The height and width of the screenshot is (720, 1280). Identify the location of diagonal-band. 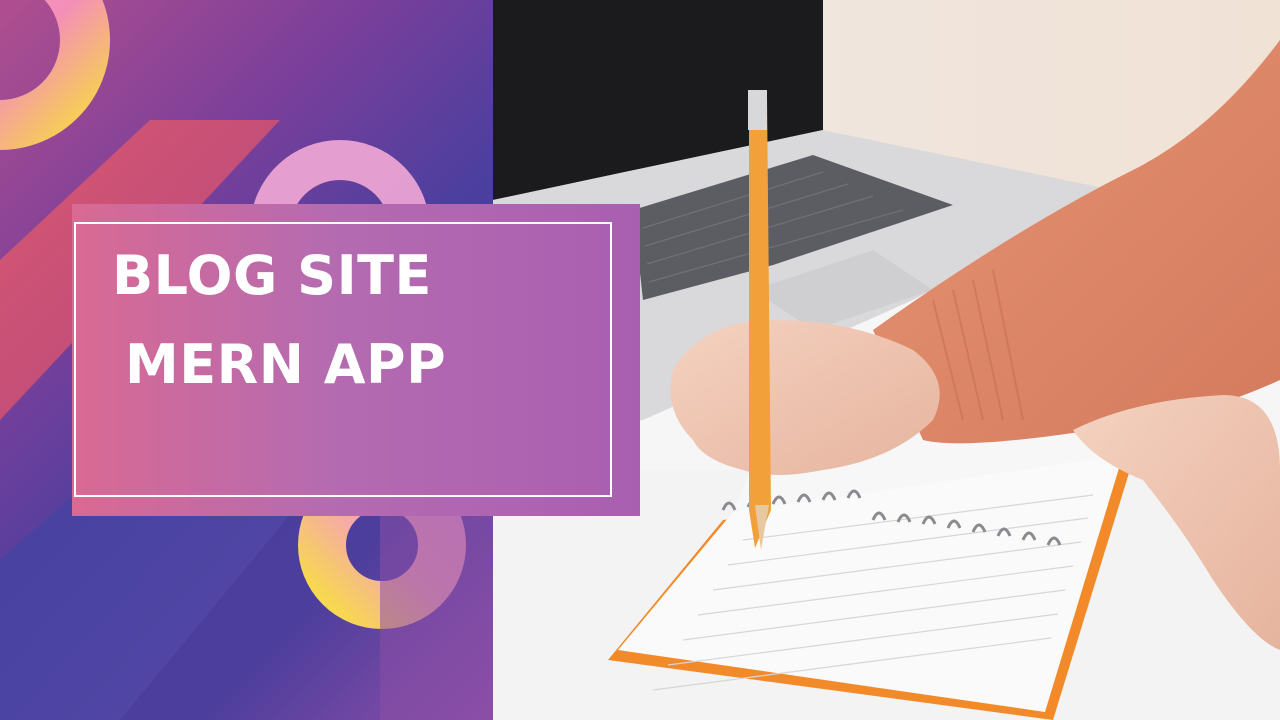
(436, 605).